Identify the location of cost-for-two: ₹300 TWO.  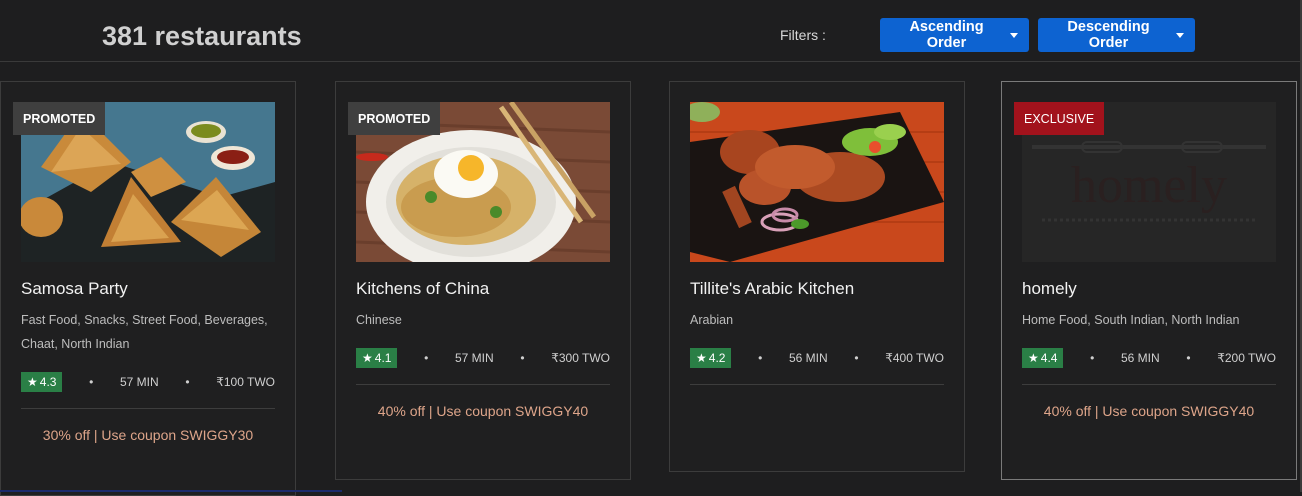
(580, 358).